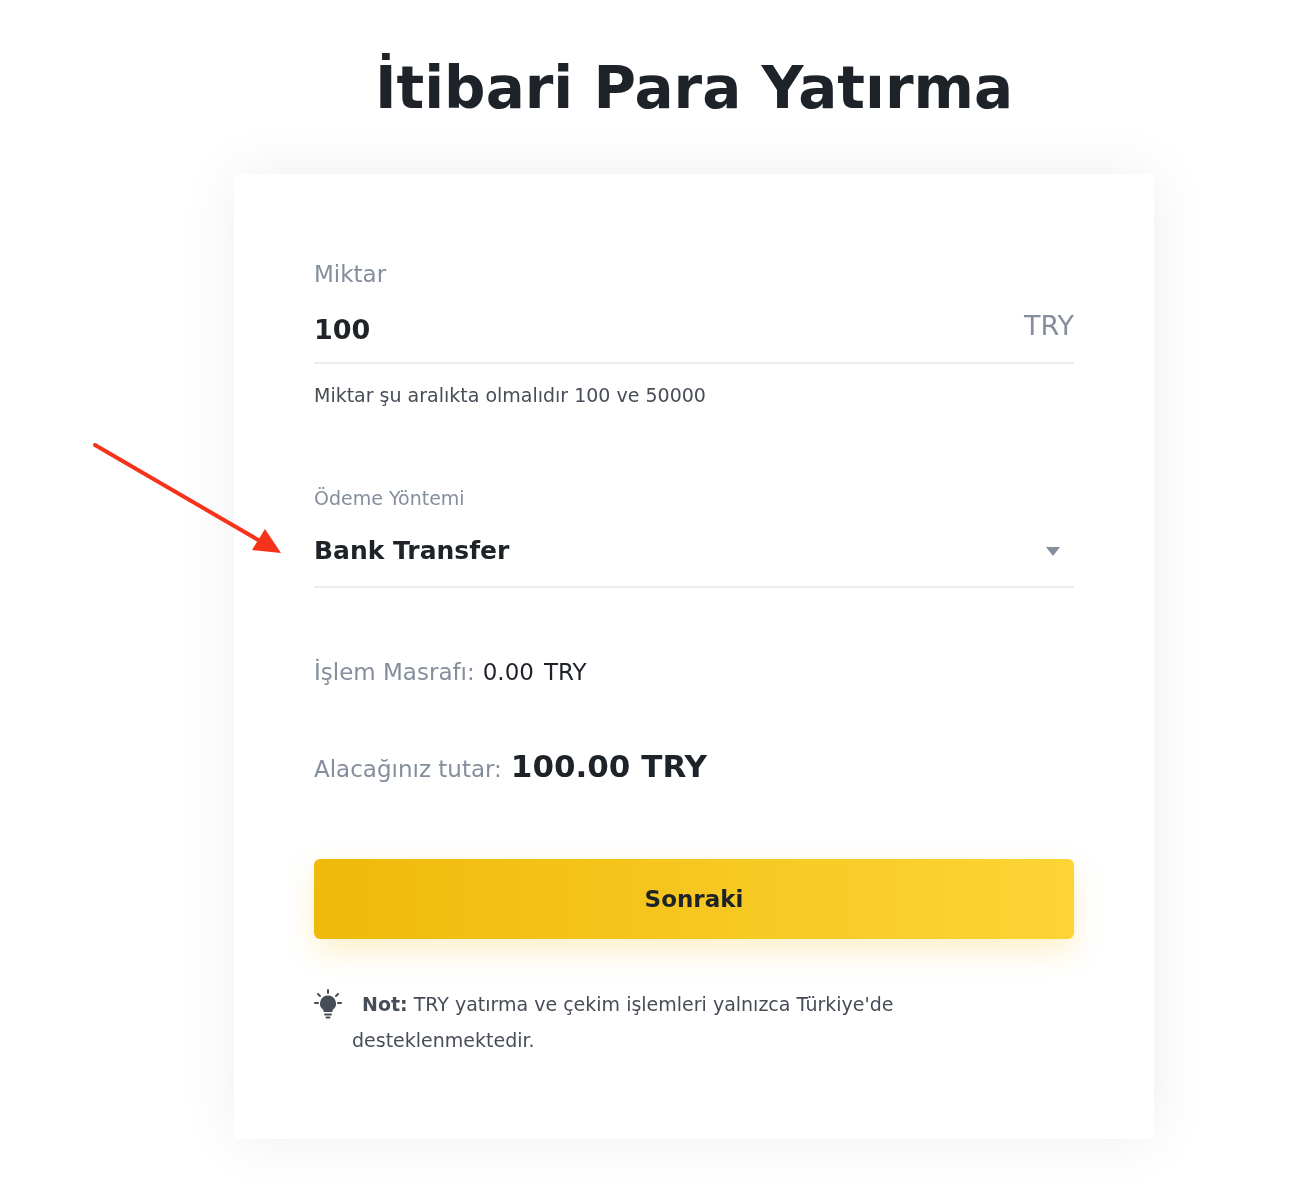 The width and height of the screenshot is (1312, 1202). What do you see at coordinates (328, 1004) in the screenshot?
I see `lightbulb-icon` at bounding box center [328, 1004].